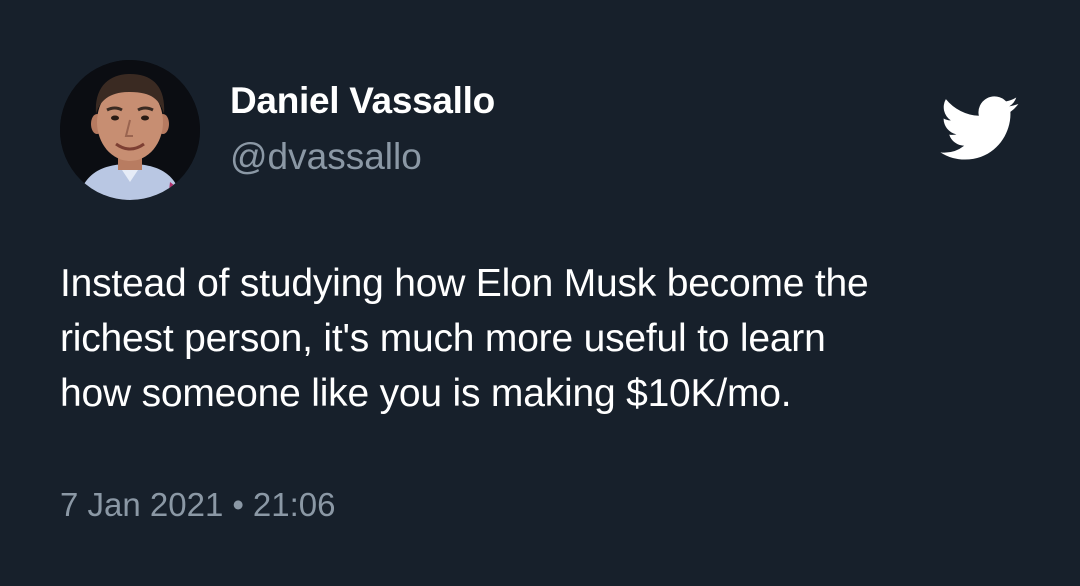 The image size is (1080, 586). What do you see at coordinates (142, 504) in the screenshot?
I see `tweet-date: 7 Jan 2021` at bounding box center [142, 504].